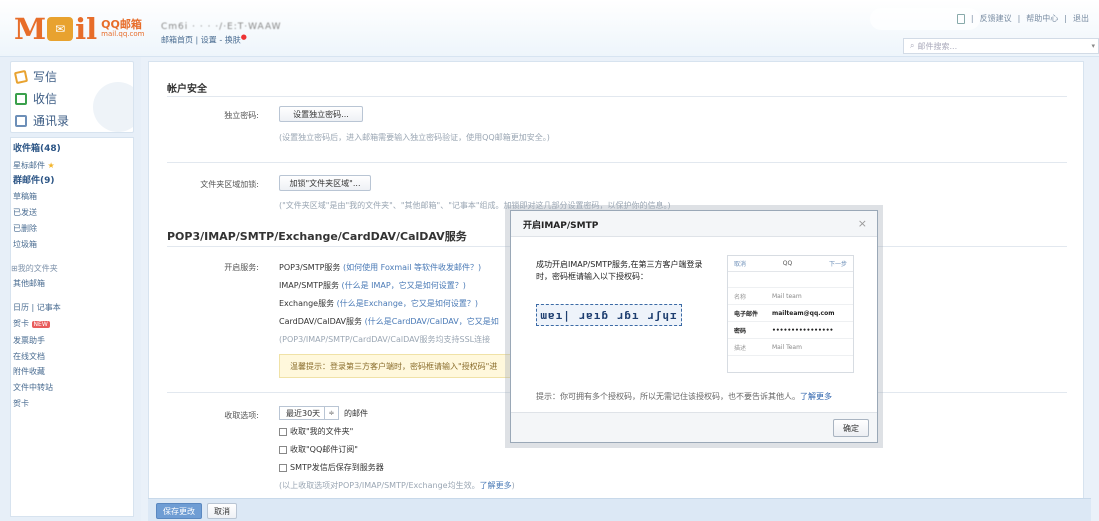 Image resolution: width=1099 pixels, height=521 pixels. Describe the element at coordinates (996, 18) in the screenshot. I see `feedback-link: 反馈建议` at that location.